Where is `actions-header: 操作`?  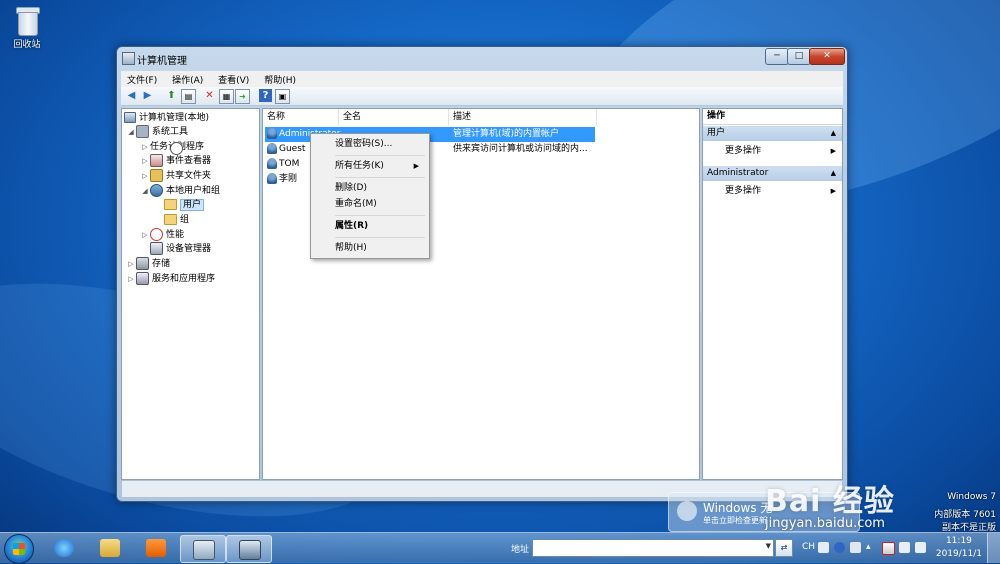
actions-header: 操作 is located at coordinates (772, 117).